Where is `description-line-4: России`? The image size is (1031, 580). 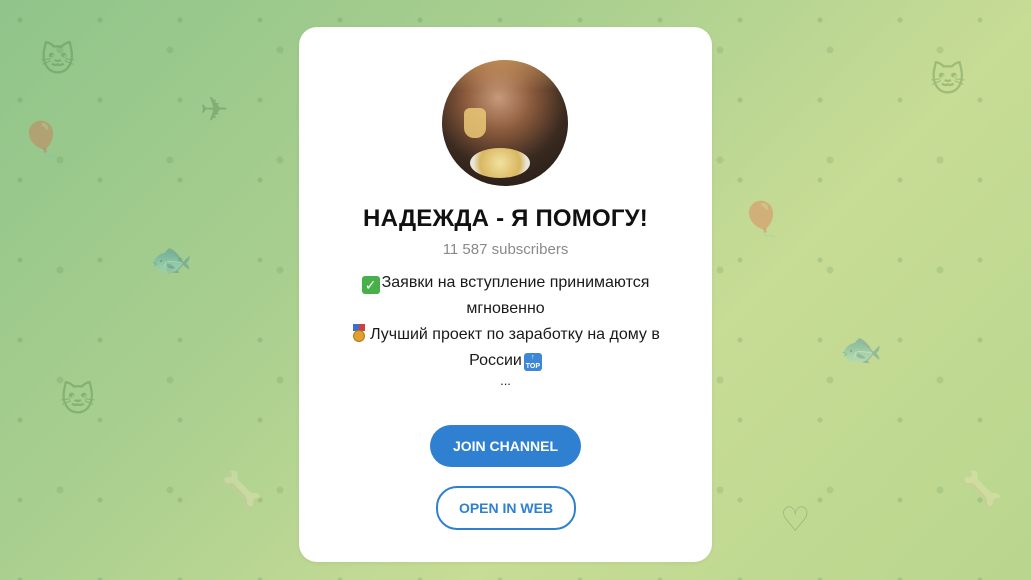 description-line-4: России is located at coordinates (495, 360).